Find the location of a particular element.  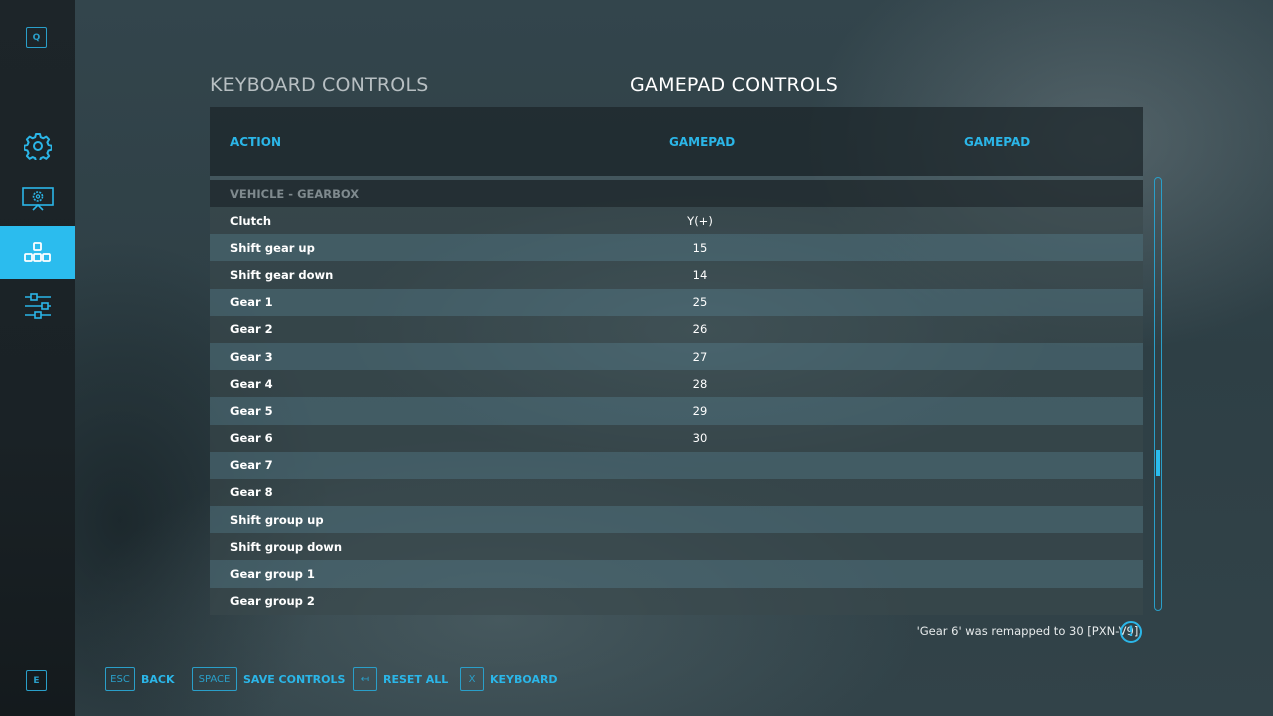

monitor-gear-icon is located at coordinates (37, 198).